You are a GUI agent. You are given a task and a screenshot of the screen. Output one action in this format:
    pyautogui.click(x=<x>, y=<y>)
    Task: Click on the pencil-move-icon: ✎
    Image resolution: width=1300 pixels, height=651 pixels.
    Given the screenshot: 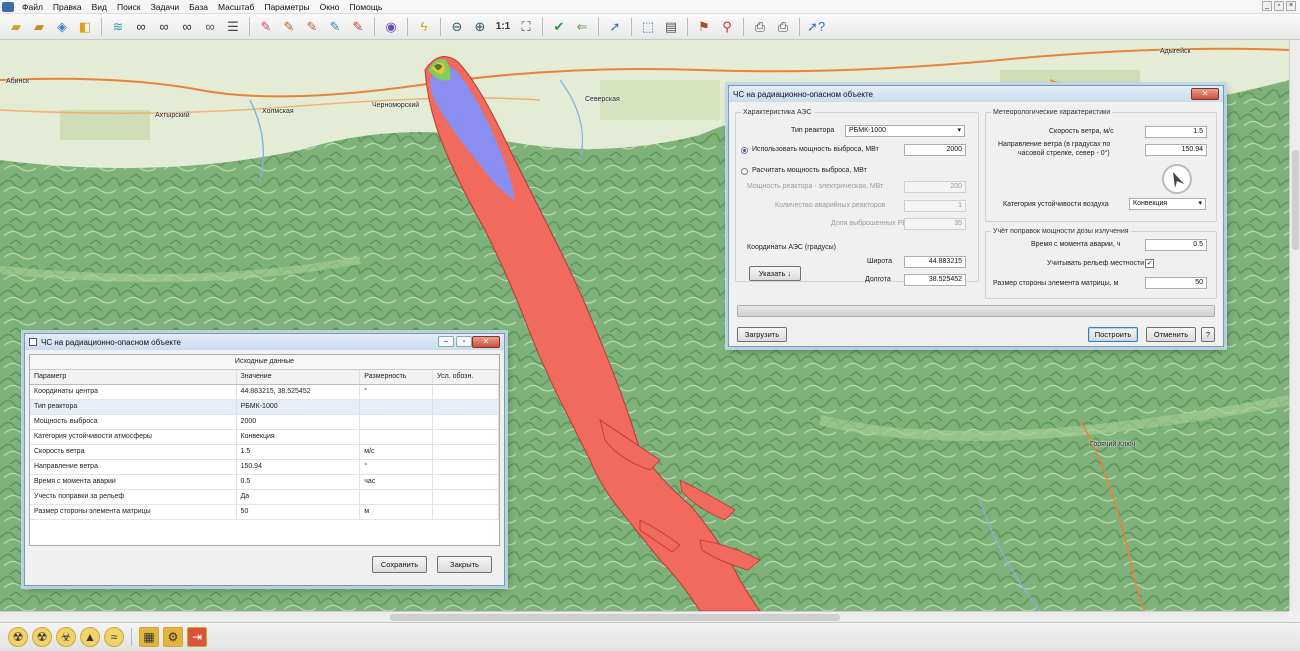 What is the action you would take?
    pyautogui.click(x=312, y=27)
    